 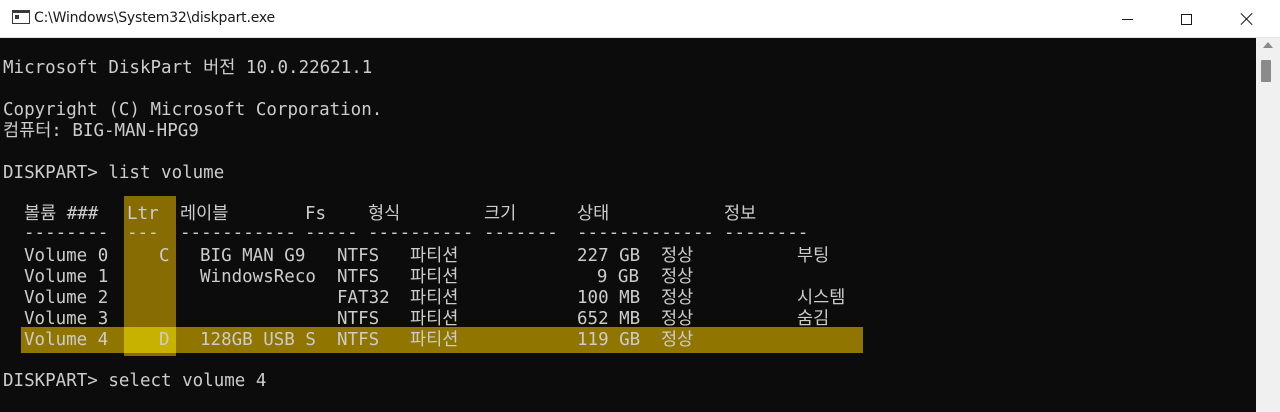 I want to click on minimize-button, so click(x=1127, y=19).